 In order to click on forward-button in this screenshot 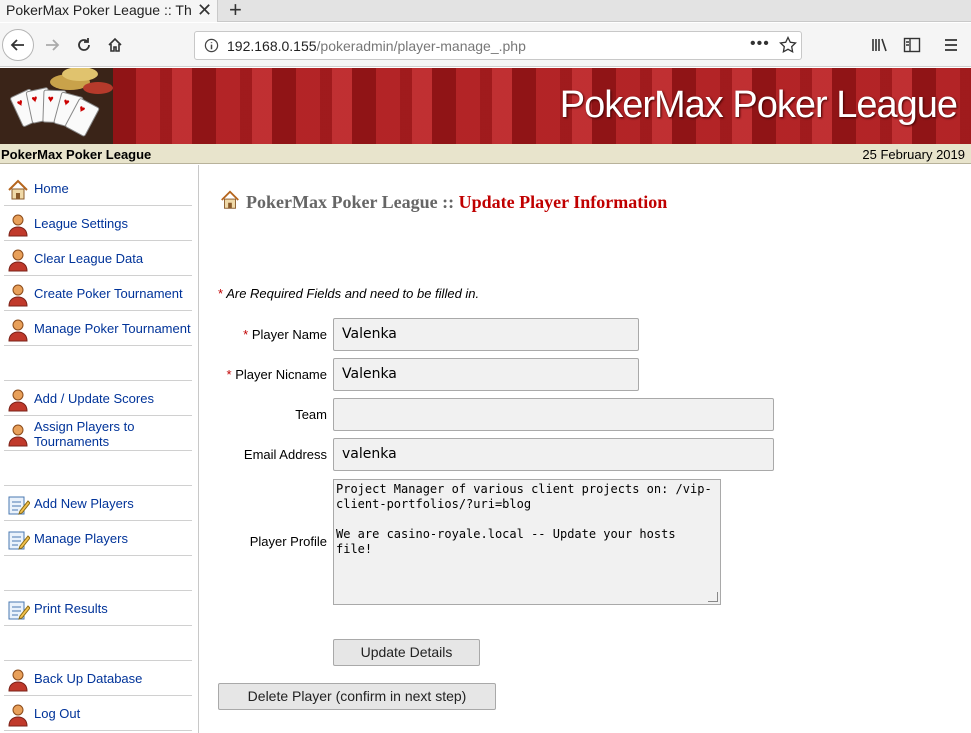, I will do `click(52, 45)`.